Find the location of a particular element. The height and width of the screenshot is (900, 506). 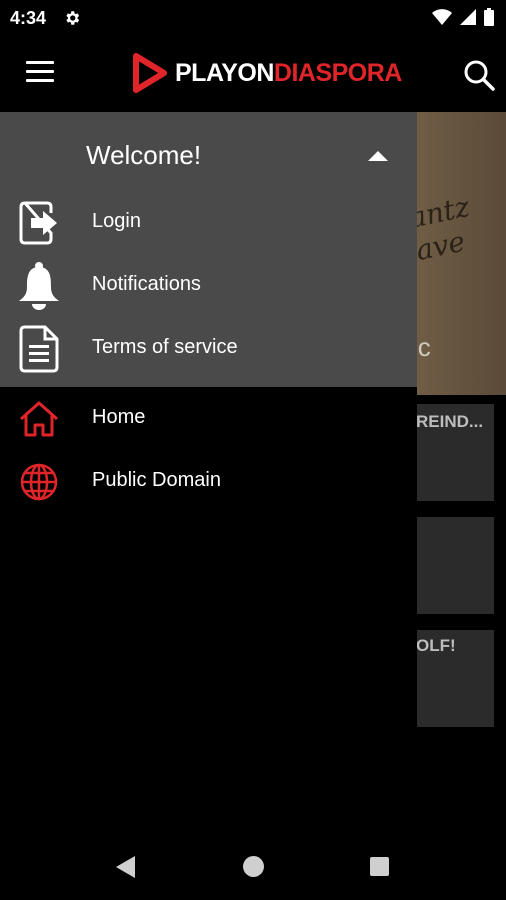

status-time: 4:34 is located at coordinates (28, 18).